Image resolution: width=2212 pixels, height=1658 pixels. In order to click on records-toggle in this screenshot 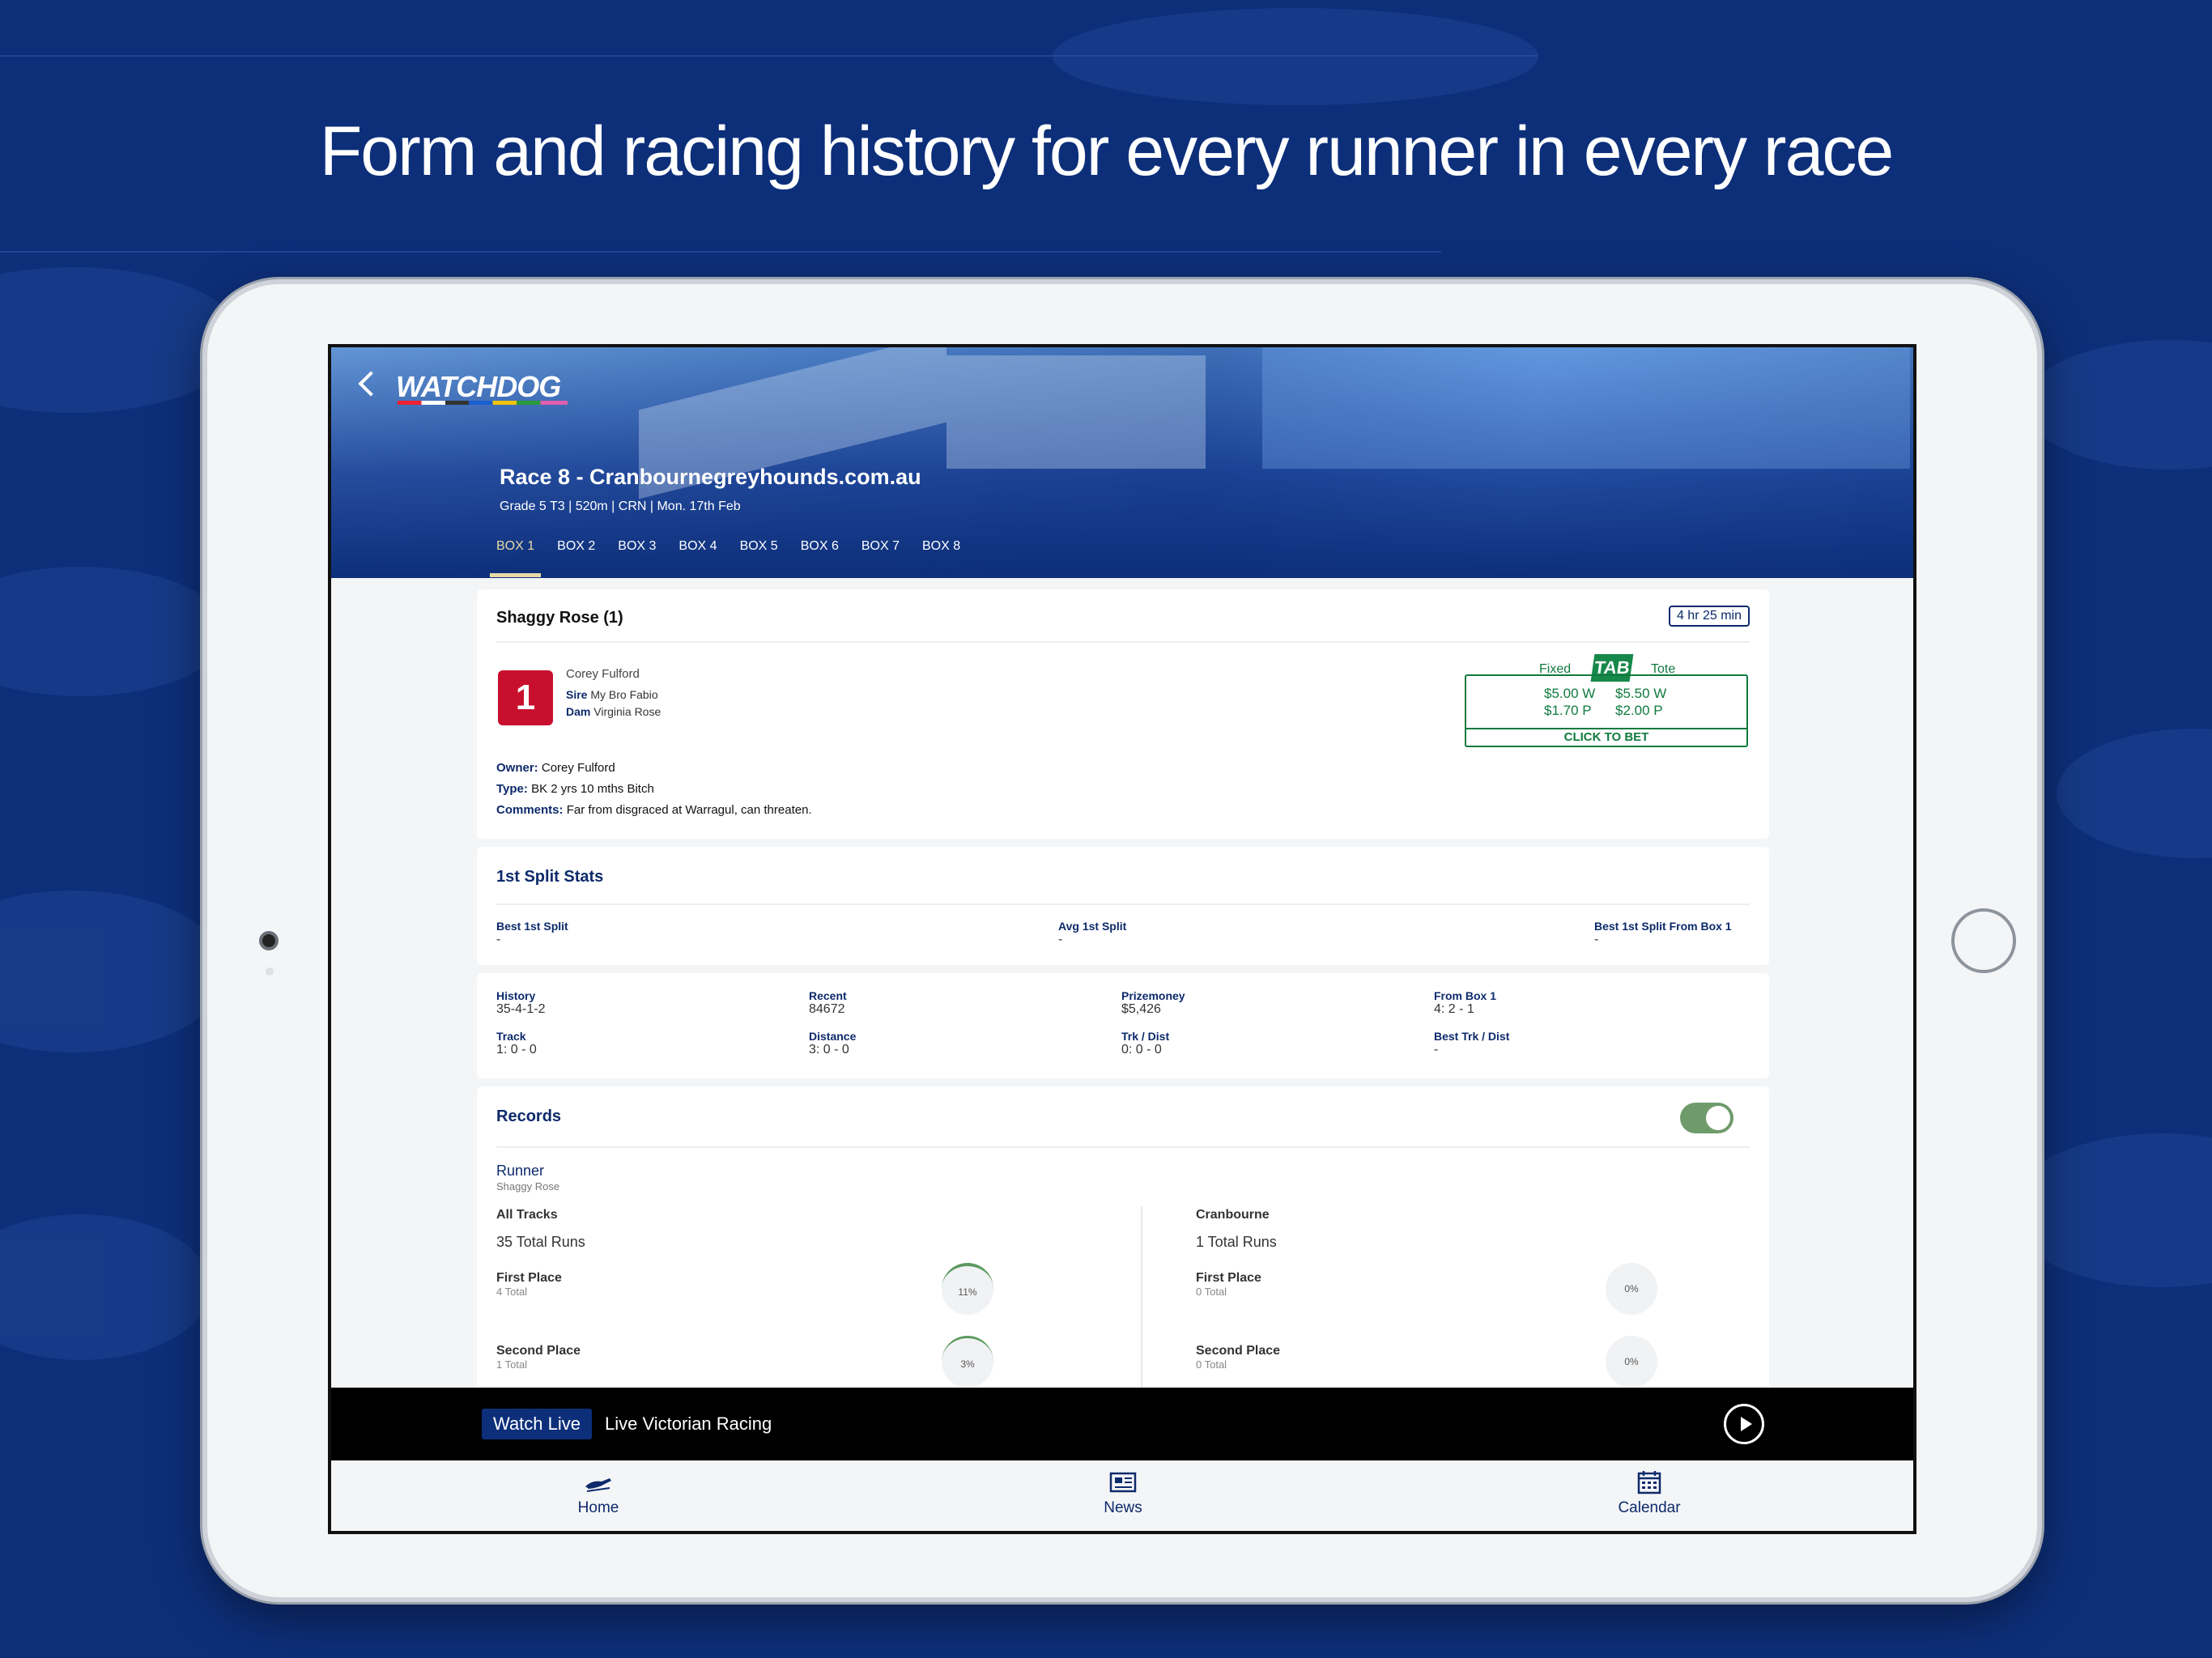, I will do `click(1707, 1118)`.